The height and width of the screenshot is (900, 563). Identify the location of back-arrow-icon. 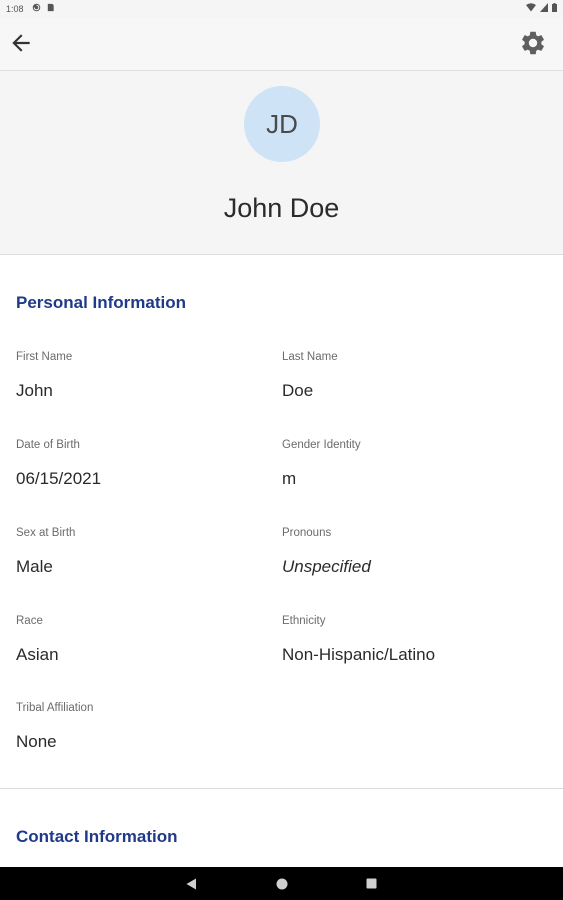
(21, 43).